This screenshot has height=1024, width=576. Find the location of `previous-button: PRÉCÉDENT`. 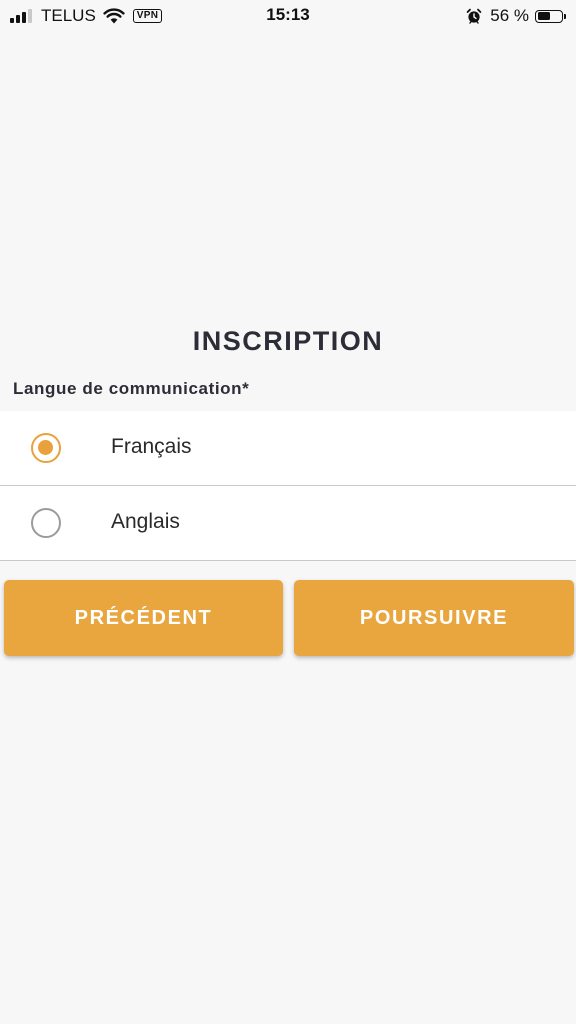

previous-button: PRÉCÉDENT is located at coordinates (143, 618).